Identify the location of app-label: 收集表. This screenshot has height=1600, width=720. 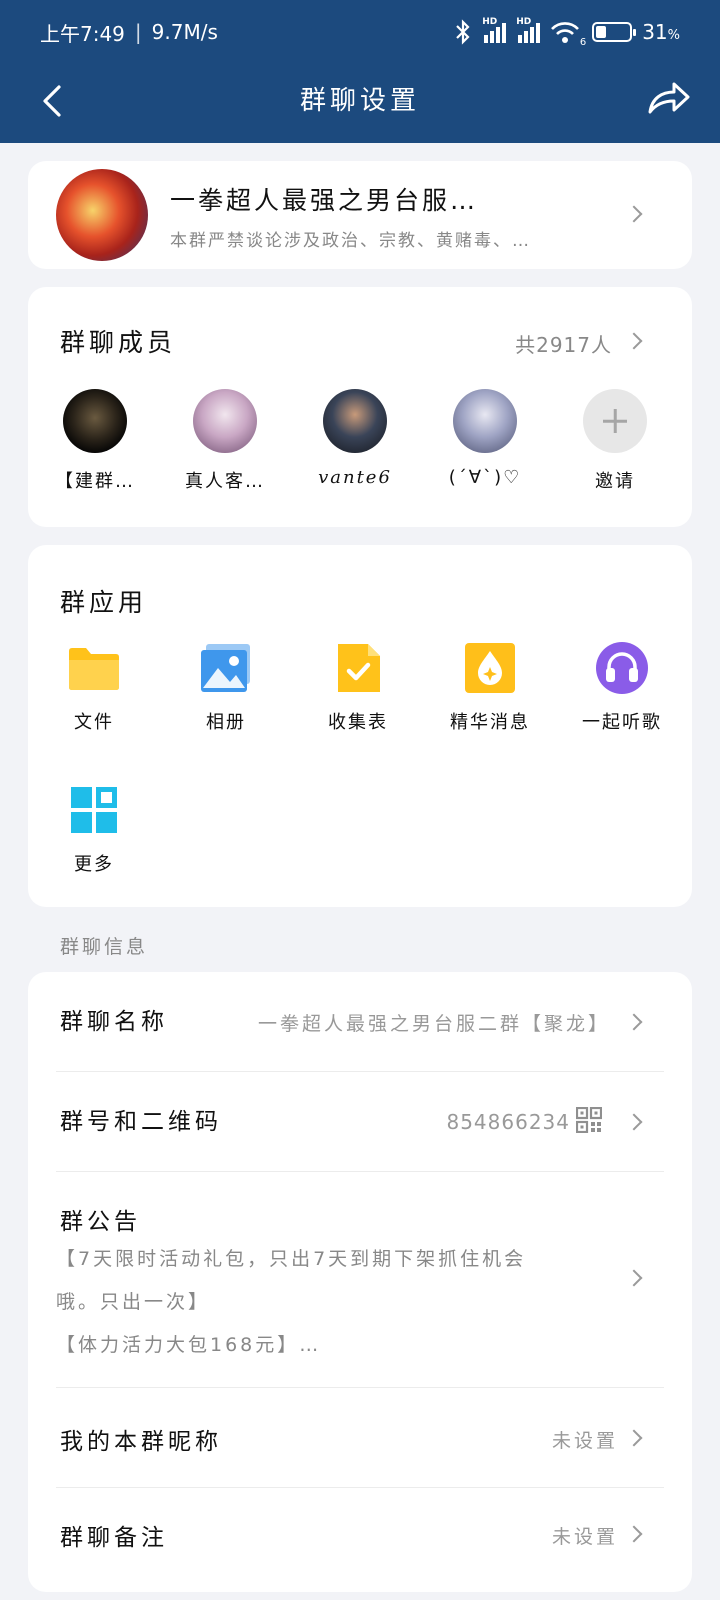
(358, 722).